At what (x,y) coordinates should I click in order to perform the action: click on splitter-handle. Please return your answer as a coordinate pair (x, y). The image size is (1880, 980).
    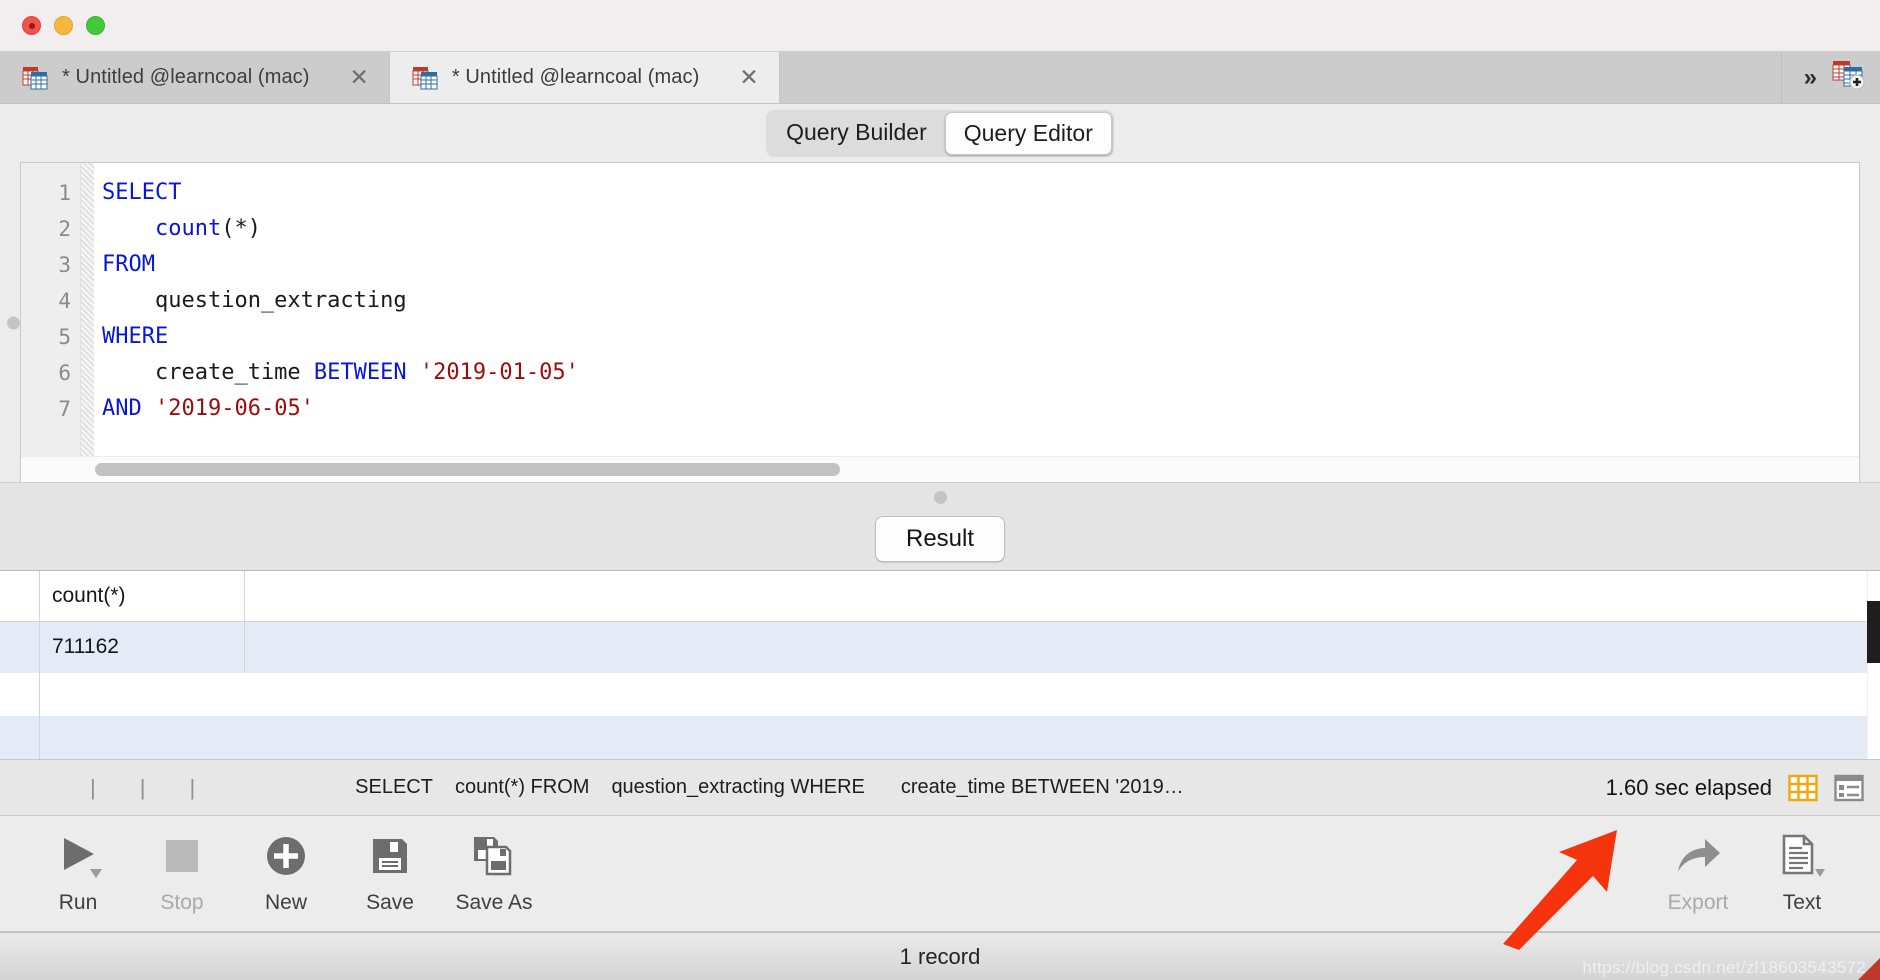
    Looking at the image, I should click on (940, 497).